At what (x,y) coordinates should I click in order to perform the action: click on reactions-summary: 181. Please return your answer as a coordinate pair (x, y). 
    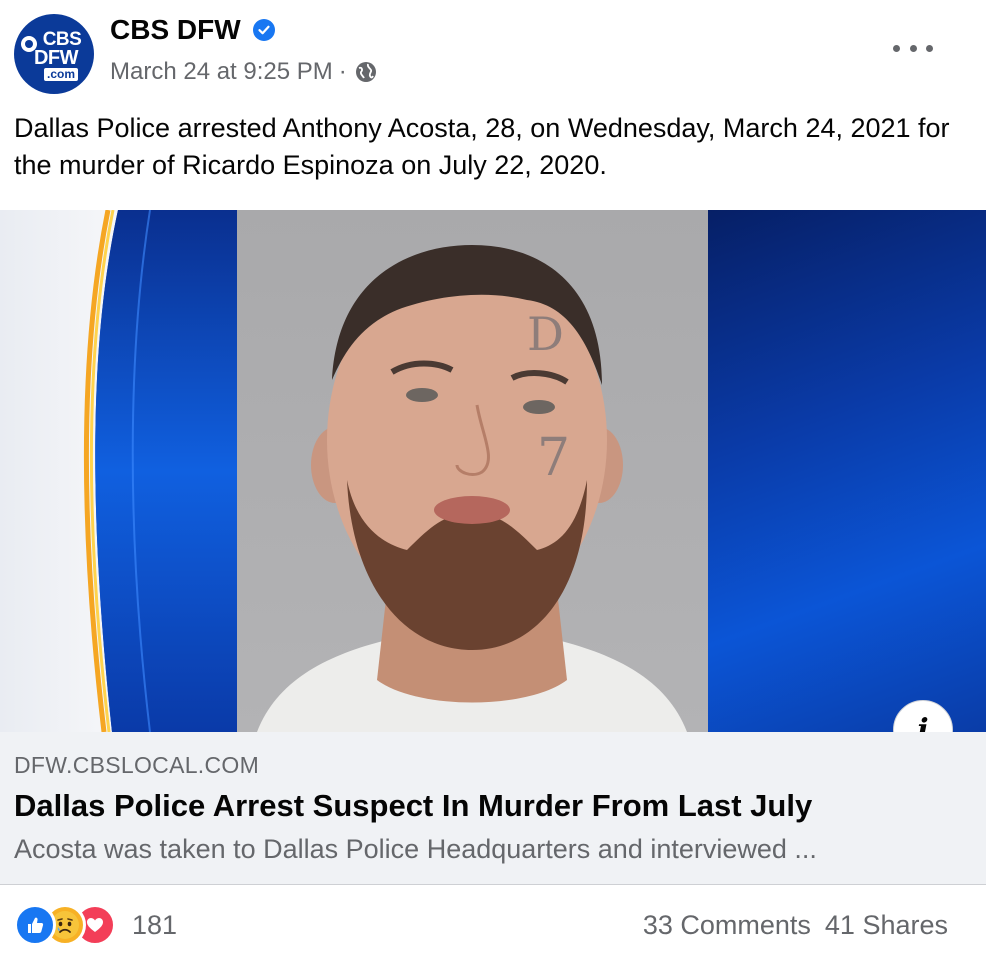
    Looking at the image, I should click on (95, 925).